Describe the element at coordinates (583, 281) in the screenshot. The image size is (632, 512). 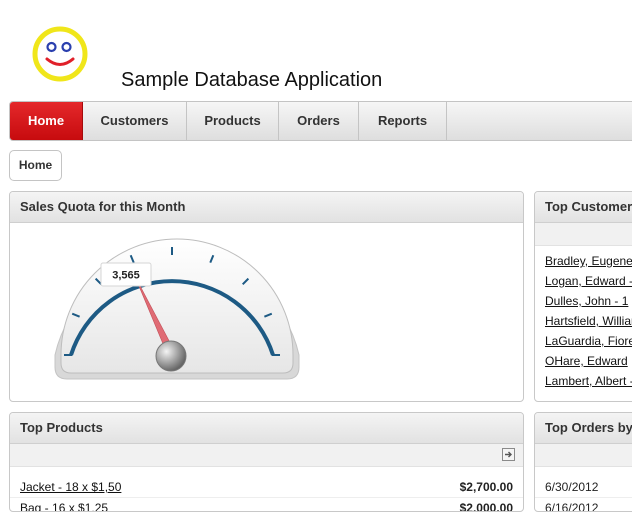
I see `customer-link: Logan, Edward -` at that location.